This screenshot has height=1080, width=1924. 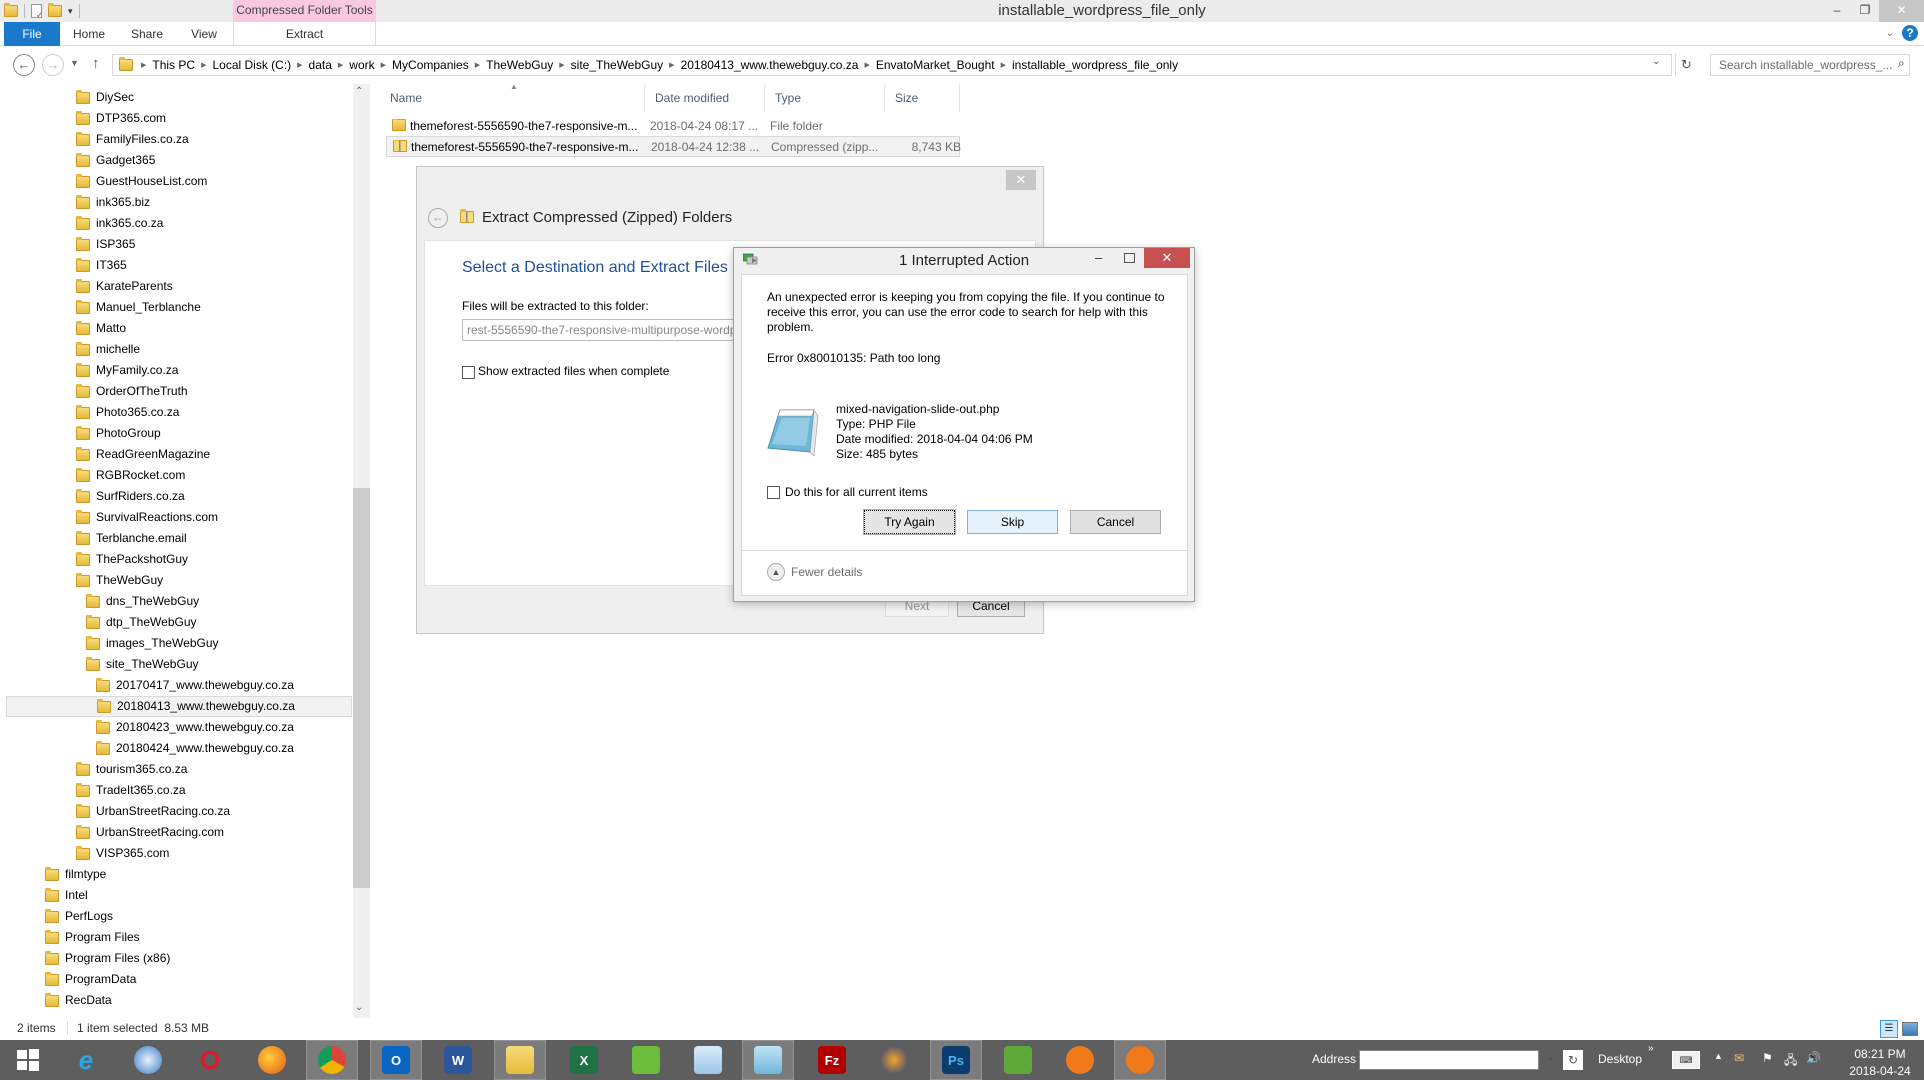 What do you see at coordinates (143, 454) in the screenshot?
I see `tree-item: ReadGreenMagazine` at bounding box center [143, 454].